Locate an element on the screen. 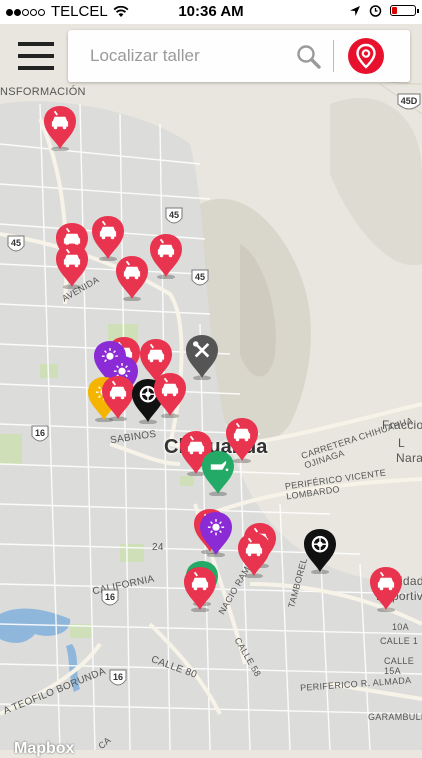 The width and height of the screenshot is (422, 758). highway-shield: 45D is located at coordinates (409, 102).